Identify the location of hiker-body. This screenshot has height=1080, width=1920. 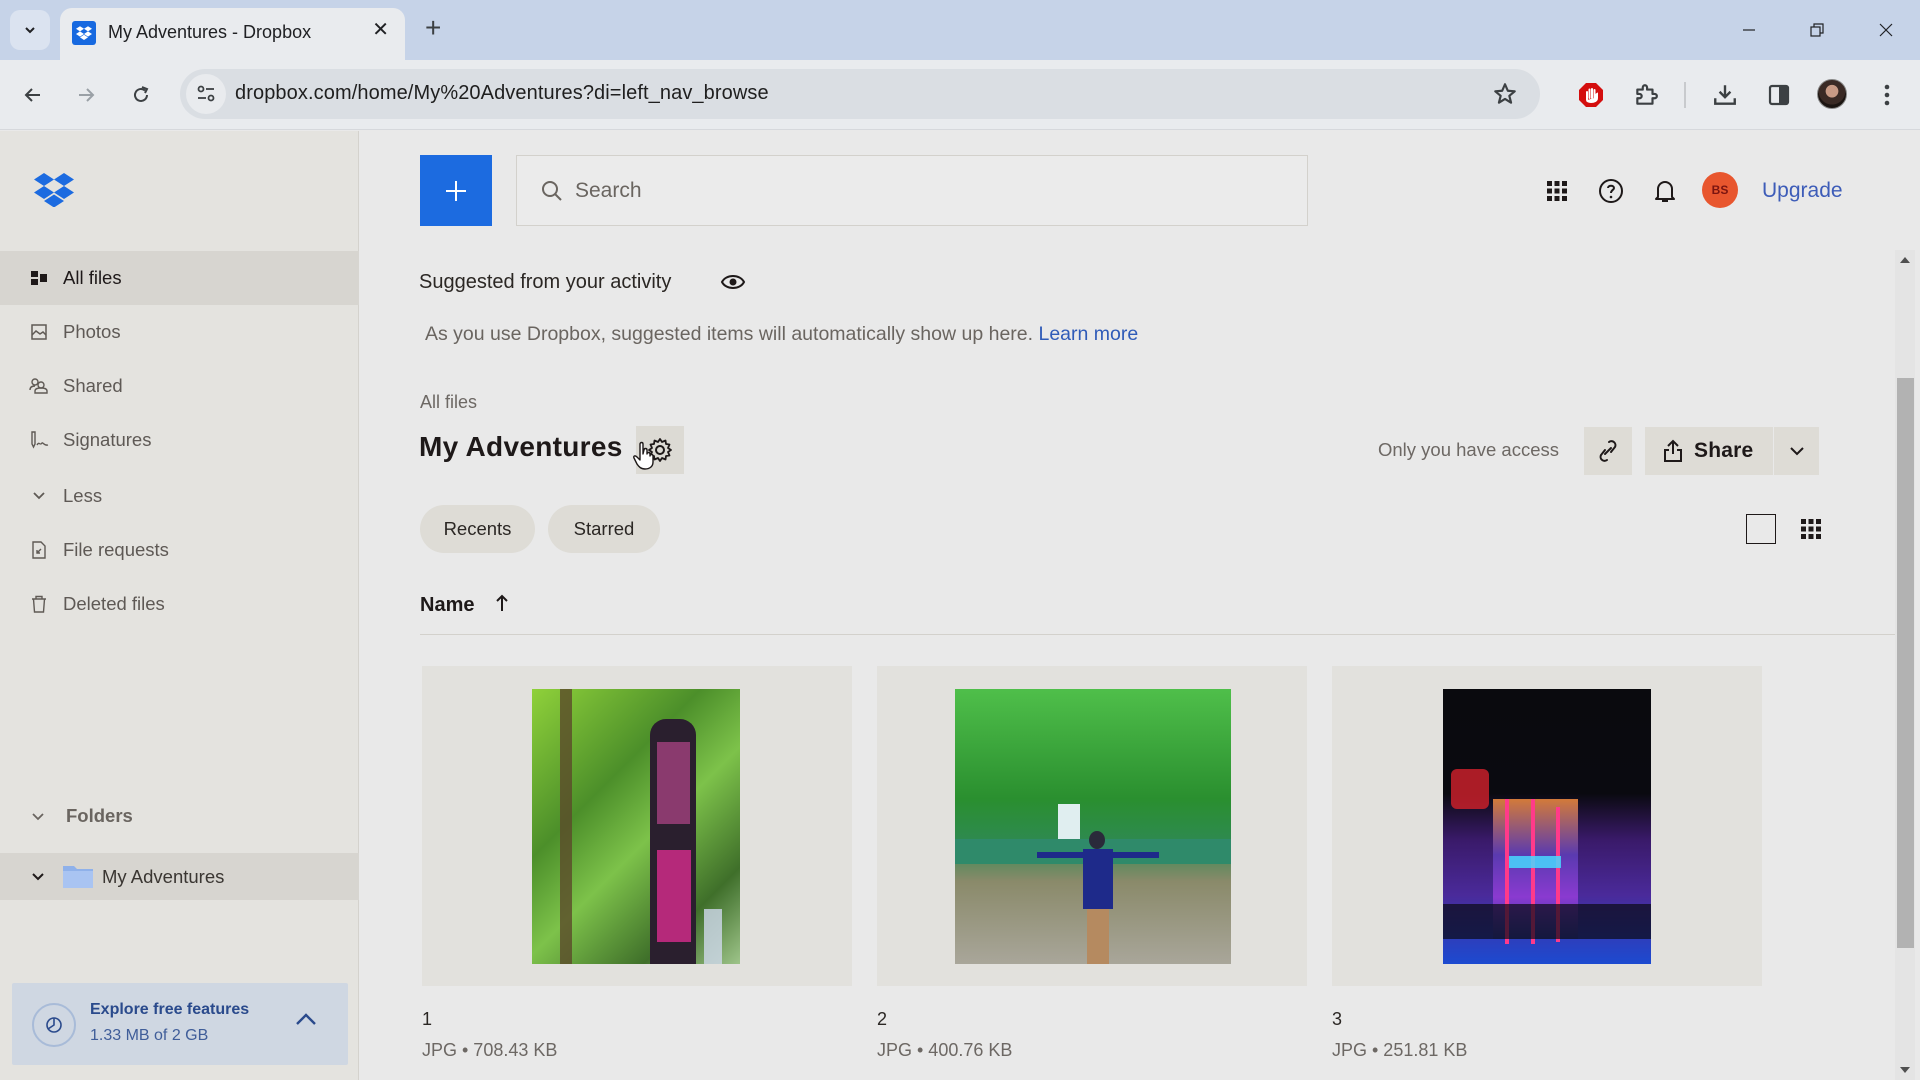
(1098, 879).